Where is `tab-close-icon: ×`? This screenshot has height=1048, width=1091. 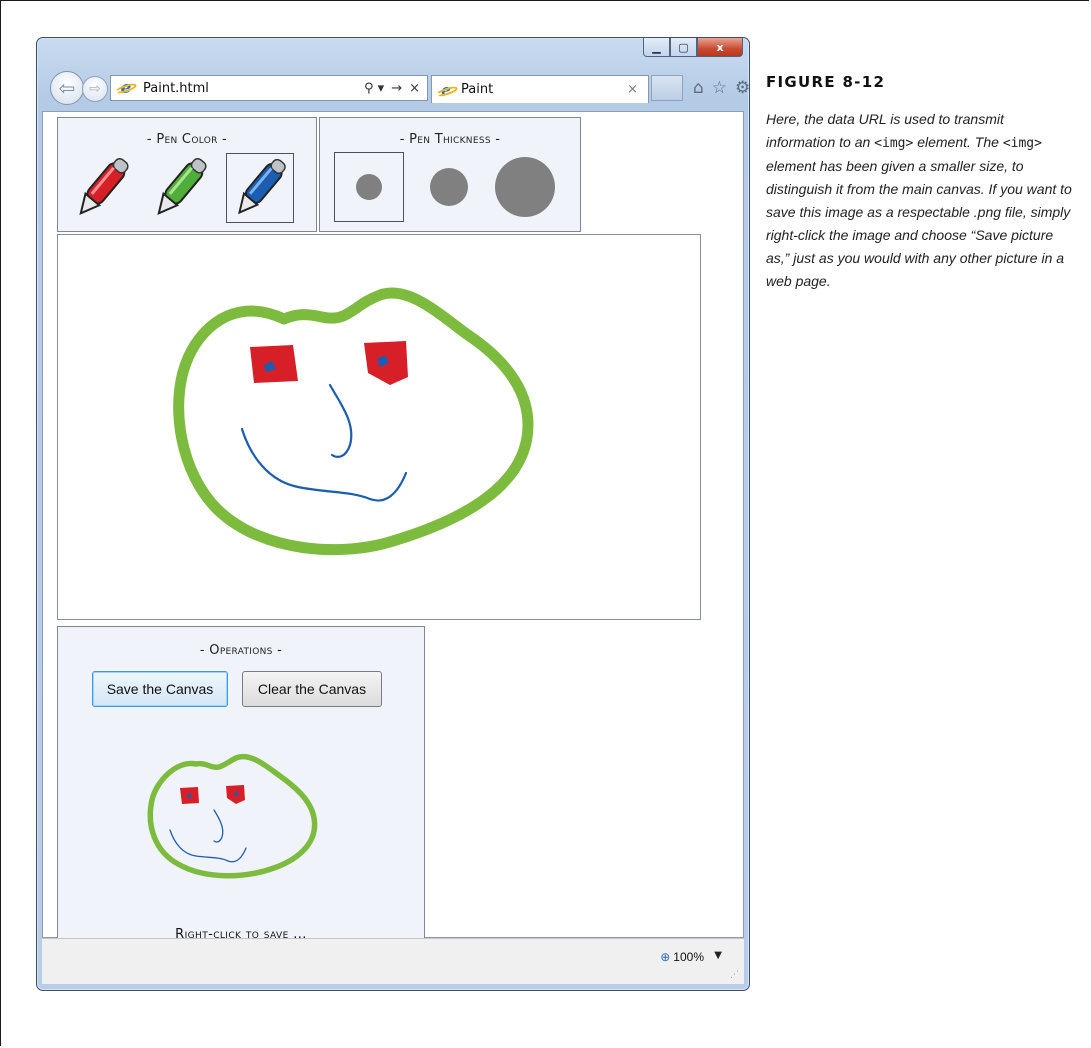
tab-close-icon: × is located at coordinates (632, 89).